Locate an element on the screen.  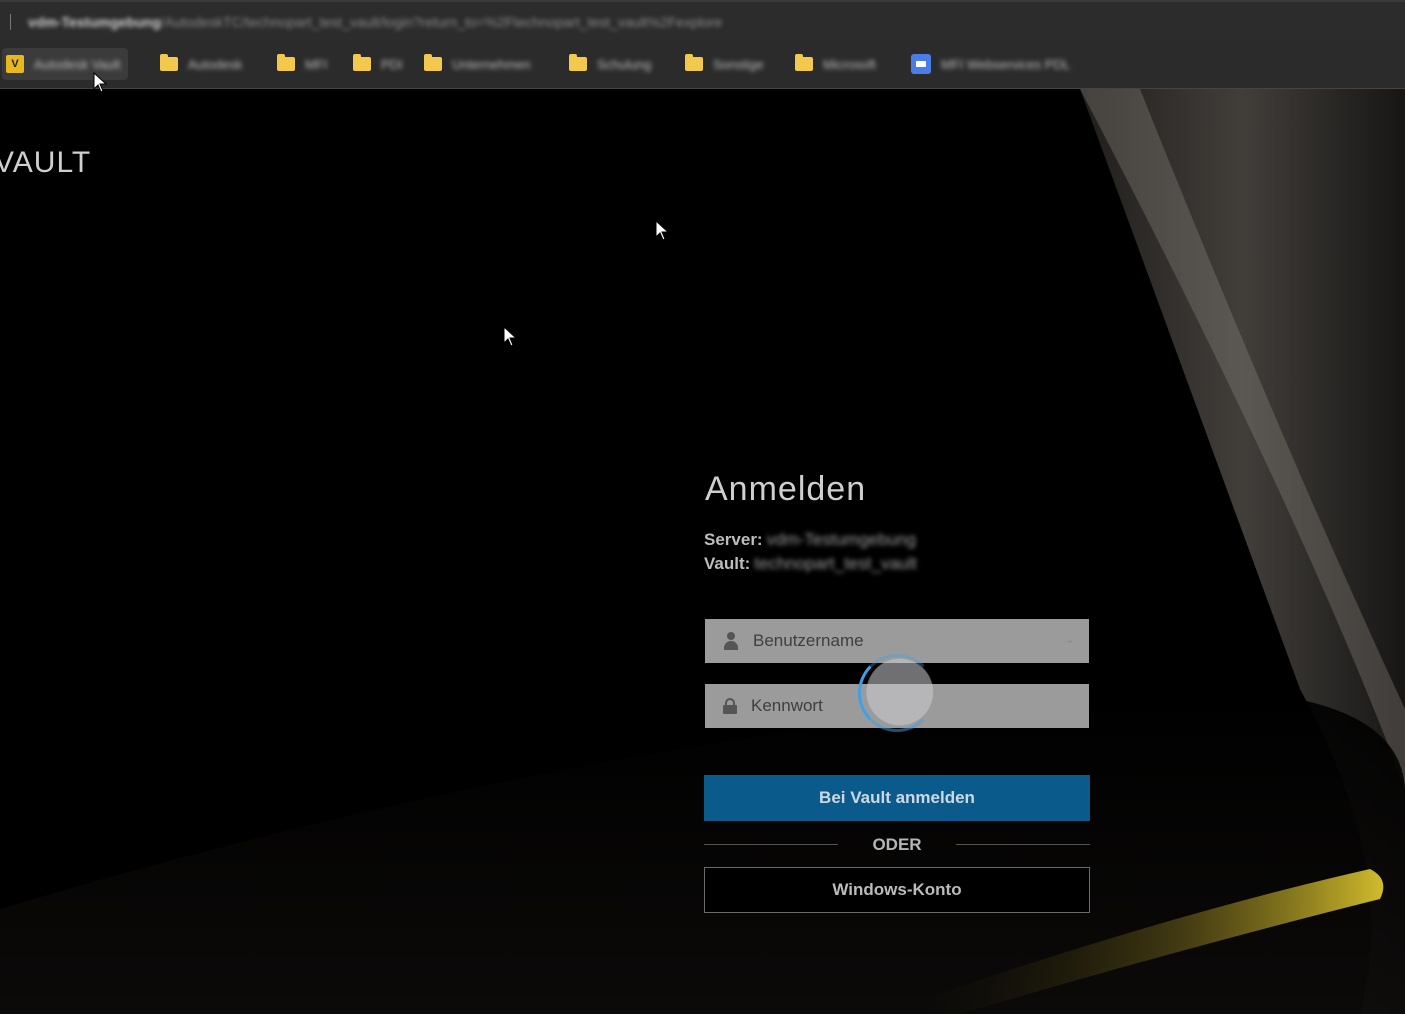
bookmark-pdi: PDI is located at coordinates (378, 64).